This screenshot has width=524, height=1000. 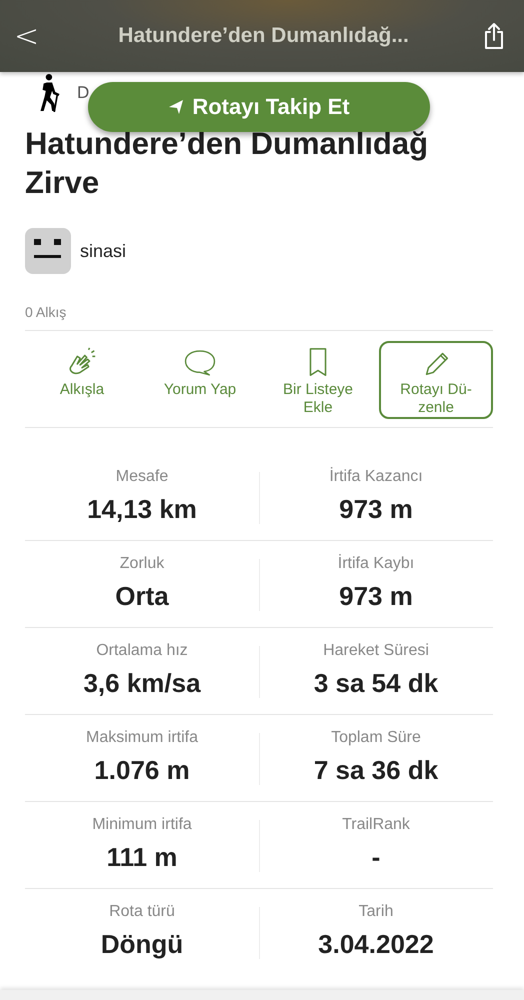 I want to click on stat-label: Ortalama hız, so click(x=142, y=651).